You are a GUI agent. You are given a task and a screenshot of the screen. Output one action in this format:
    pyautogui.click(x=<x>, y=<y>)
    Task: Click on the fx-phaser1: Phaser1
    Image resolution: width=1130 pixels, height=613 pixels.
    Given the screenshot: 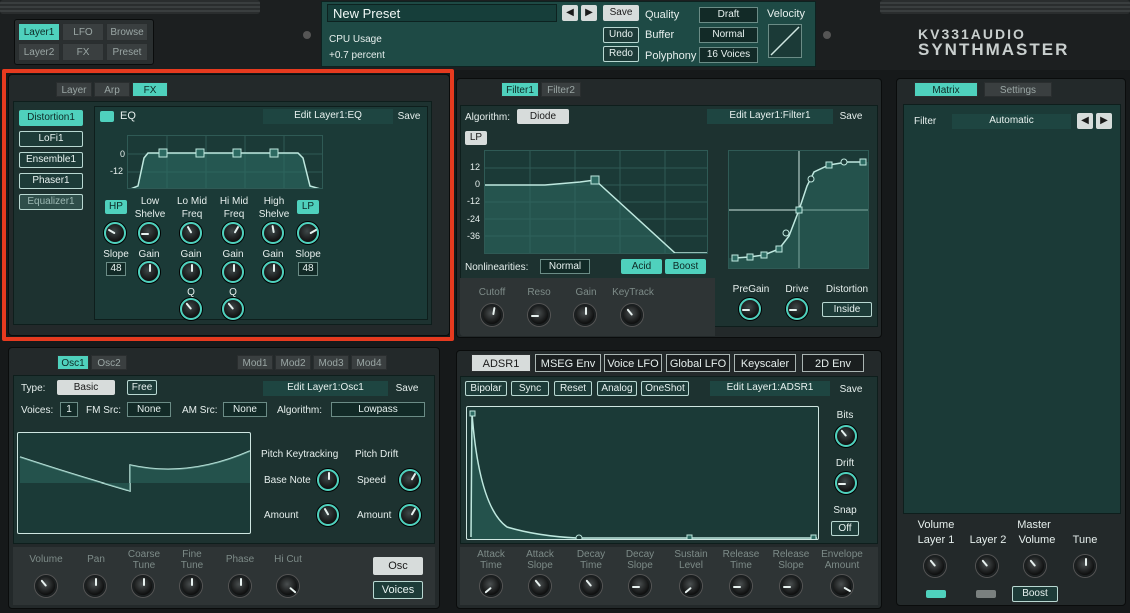 What is the action you would take?
    pyautogui.click(x=51, y=181)
    